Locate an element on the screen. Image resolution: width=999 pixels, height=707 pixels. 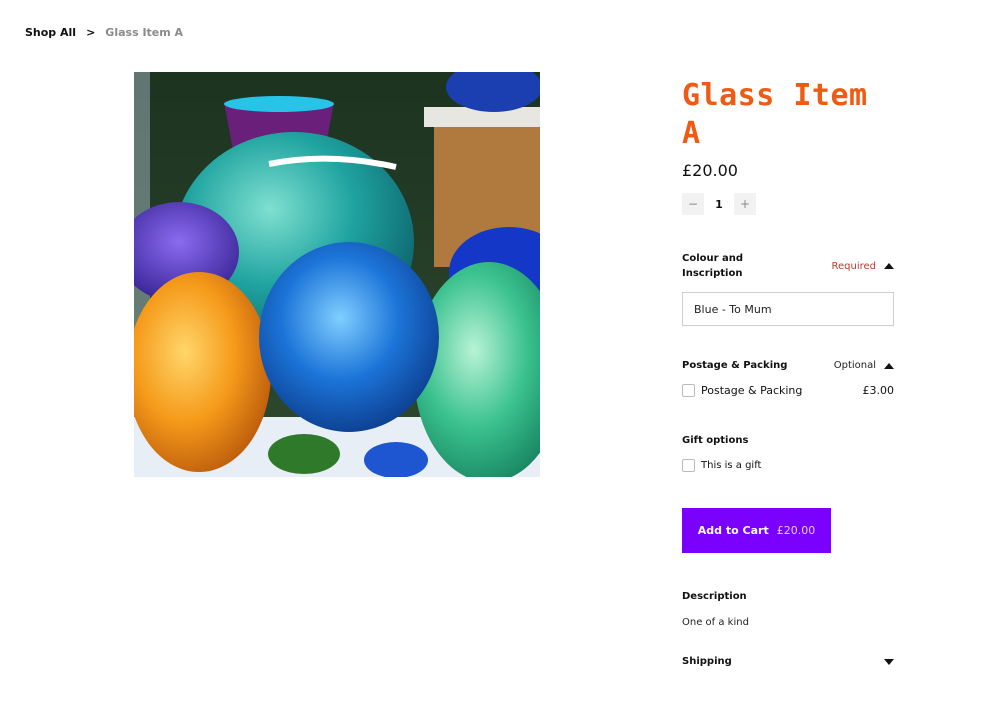
breadcrumb: Shop All > Glass Item A is located at coordinates (104, 32).